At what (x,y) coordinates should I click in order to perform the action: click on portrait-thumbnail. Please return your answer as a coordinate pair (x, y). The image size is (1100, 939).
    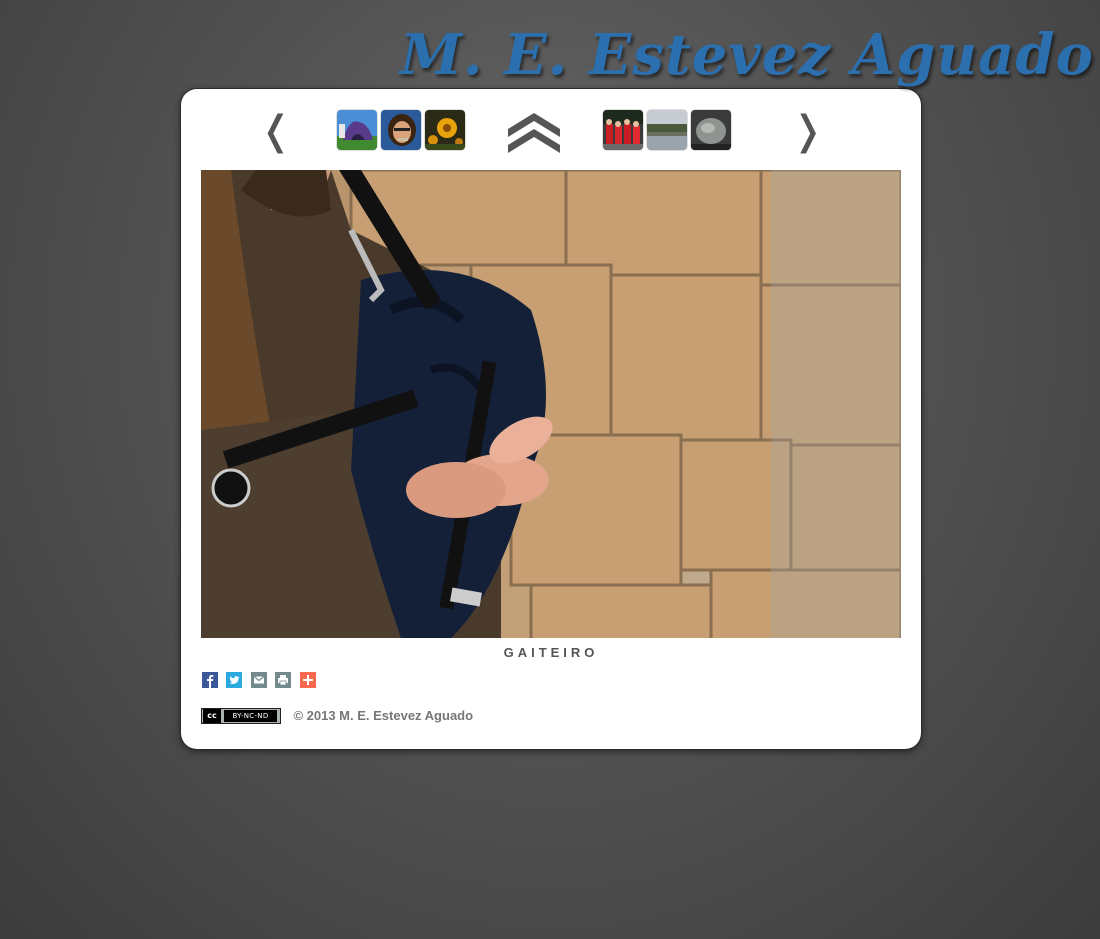
    Looking at the image, I should click on (401, 130).